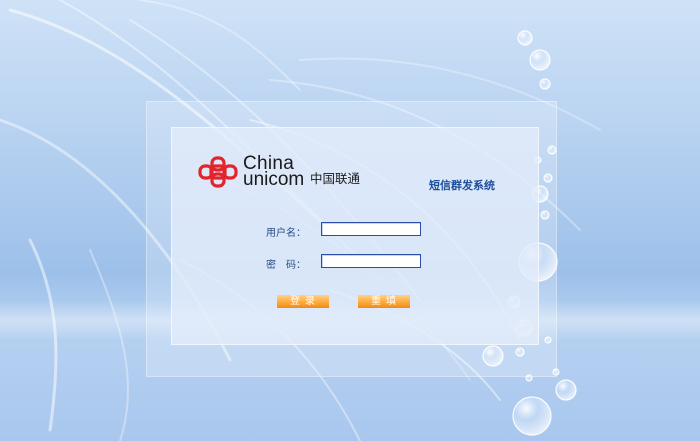 The width and height of the screenshot is (700, 441). I want to click on china-unicom-logo: China unicom 中国联通, so click(282, 172).